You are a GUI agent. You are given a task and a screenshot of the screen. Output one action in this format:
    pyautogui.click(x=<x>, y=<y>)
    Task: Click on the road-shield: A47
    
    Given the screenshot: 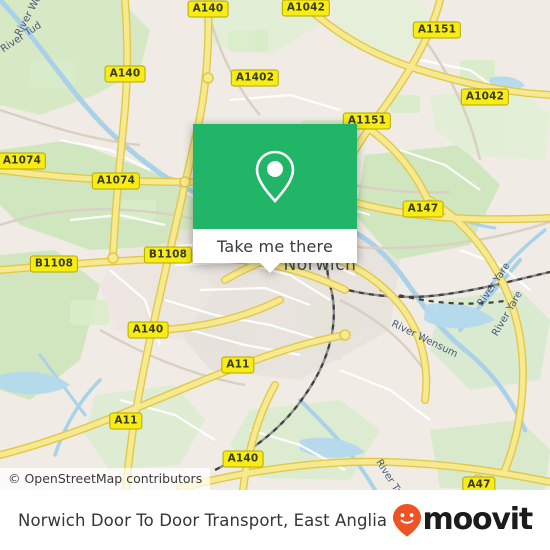 What is the action you would take?
    pyautogui.click(x=479, y=483)
    